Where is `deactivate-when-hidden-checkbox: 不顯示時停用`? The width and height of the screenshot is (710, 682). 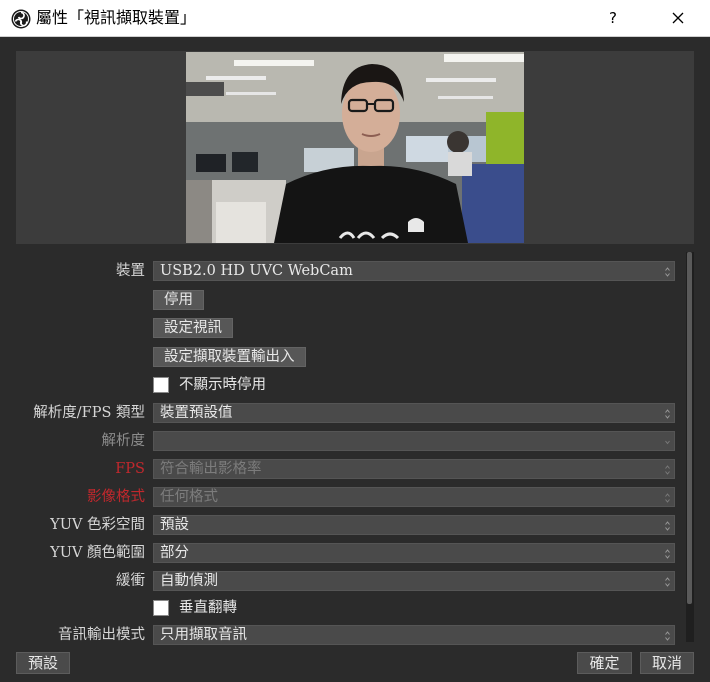
deactivate-when-hidden-checkbox: 不顯示時停用 is located at coordinates (253, 385).